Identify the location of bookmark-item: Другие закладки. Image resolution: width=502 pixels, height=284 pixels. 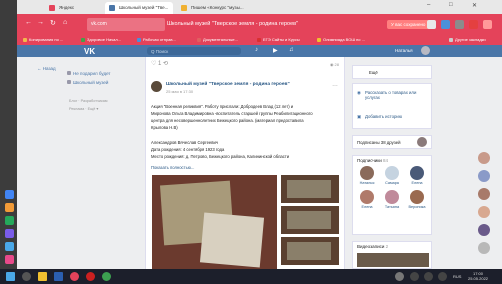
(467, 39).